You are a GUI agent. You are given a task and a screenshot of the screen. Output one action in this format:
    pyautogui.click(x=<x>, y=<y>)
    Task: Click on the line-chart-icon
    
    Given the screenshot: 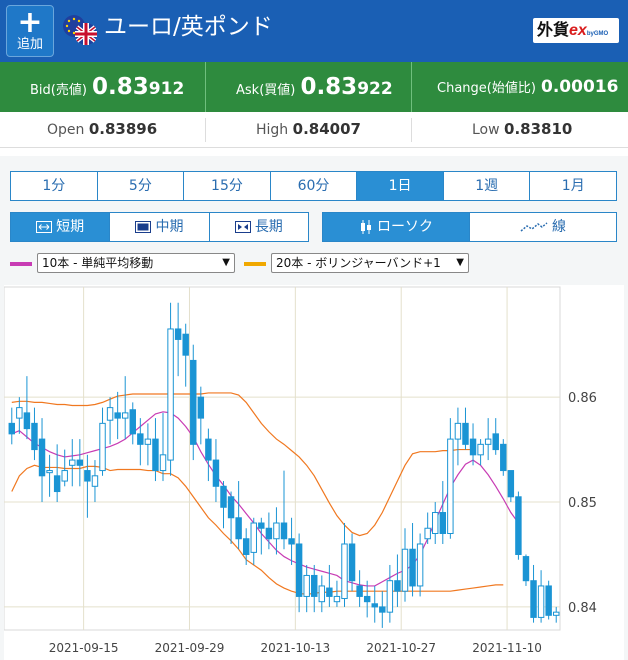 What is the action you would take?
    pyautogui.click(x=534, y=227)
    